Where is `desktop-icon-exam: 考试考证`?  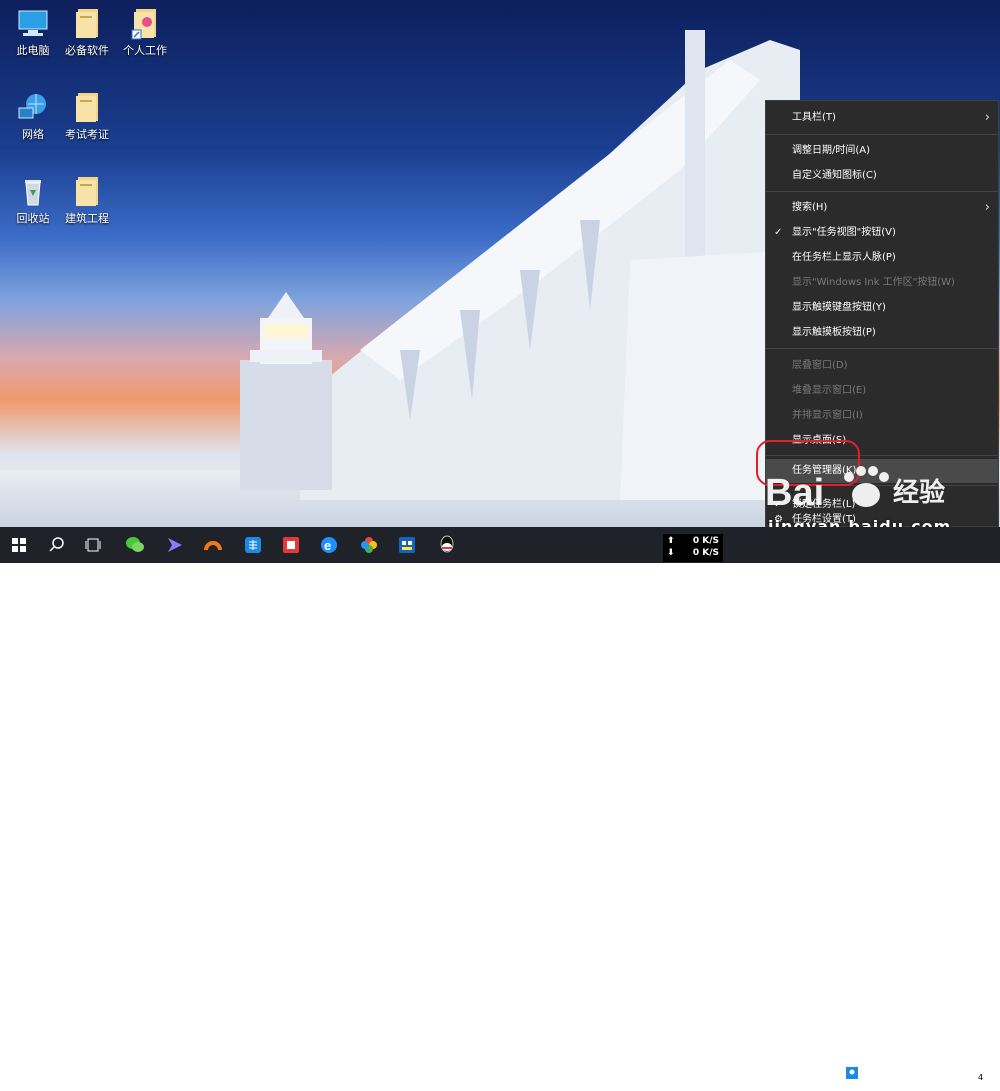 desktop-icon-exam: 考试考证 is located at coordinates (87, 116).